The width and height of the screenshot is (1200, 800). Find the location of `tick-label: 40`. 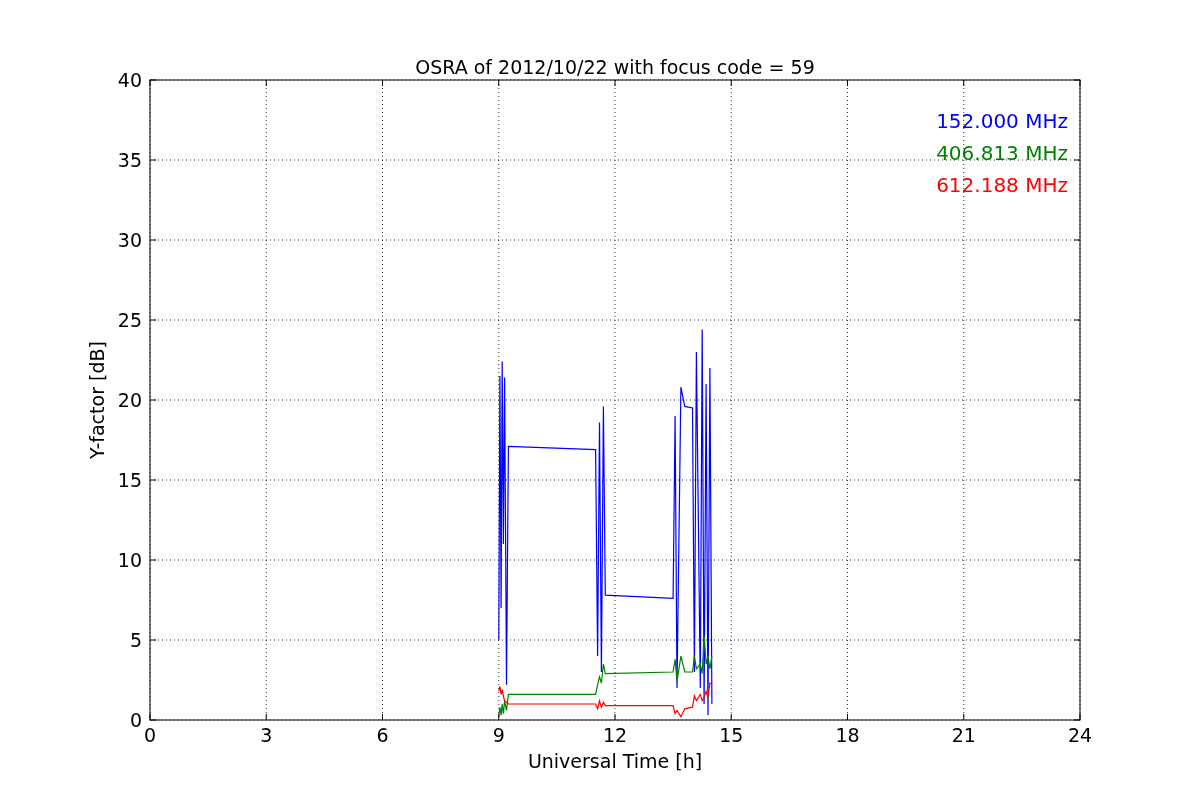

tick-label: 40 is located at coordinates (129, 80).